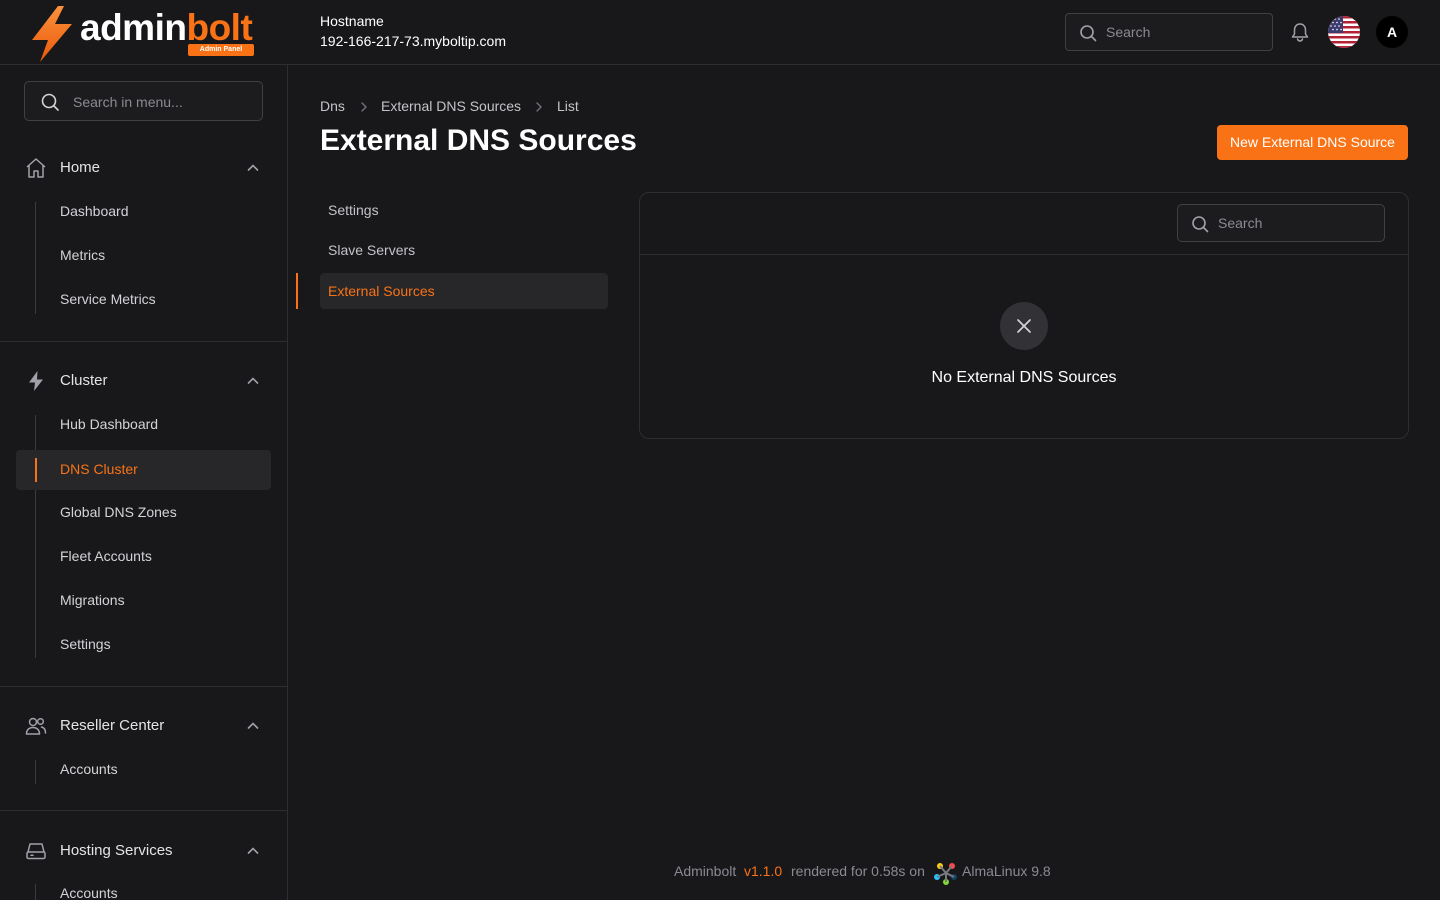 This screenshot has width=1440, height=900. What do you see at coordinates (1312, 142) in the screenshot?
I see `new-external-dns-source-button: New External DNS Source` at bounding box center [1312, 142].